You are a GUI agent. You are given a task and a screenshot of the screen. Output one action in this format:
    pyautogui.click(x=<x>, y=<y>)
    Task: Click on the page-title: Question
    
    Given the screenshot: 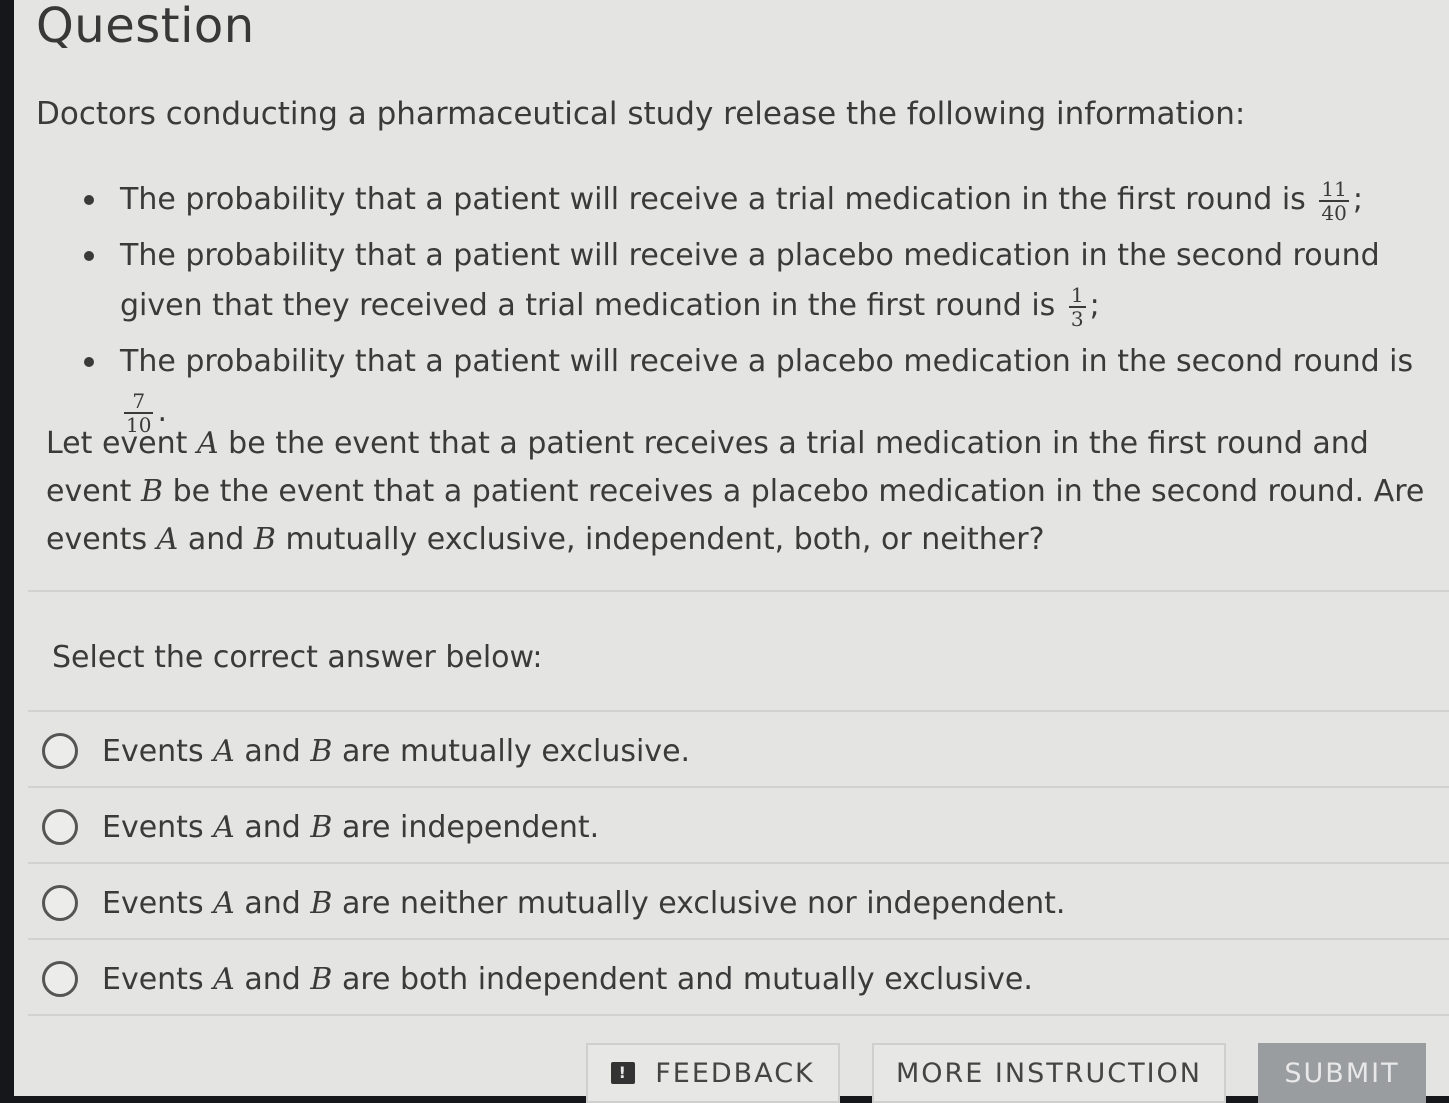 What is the action you would take?
    pyautogui.click(x=145, y=27)
    